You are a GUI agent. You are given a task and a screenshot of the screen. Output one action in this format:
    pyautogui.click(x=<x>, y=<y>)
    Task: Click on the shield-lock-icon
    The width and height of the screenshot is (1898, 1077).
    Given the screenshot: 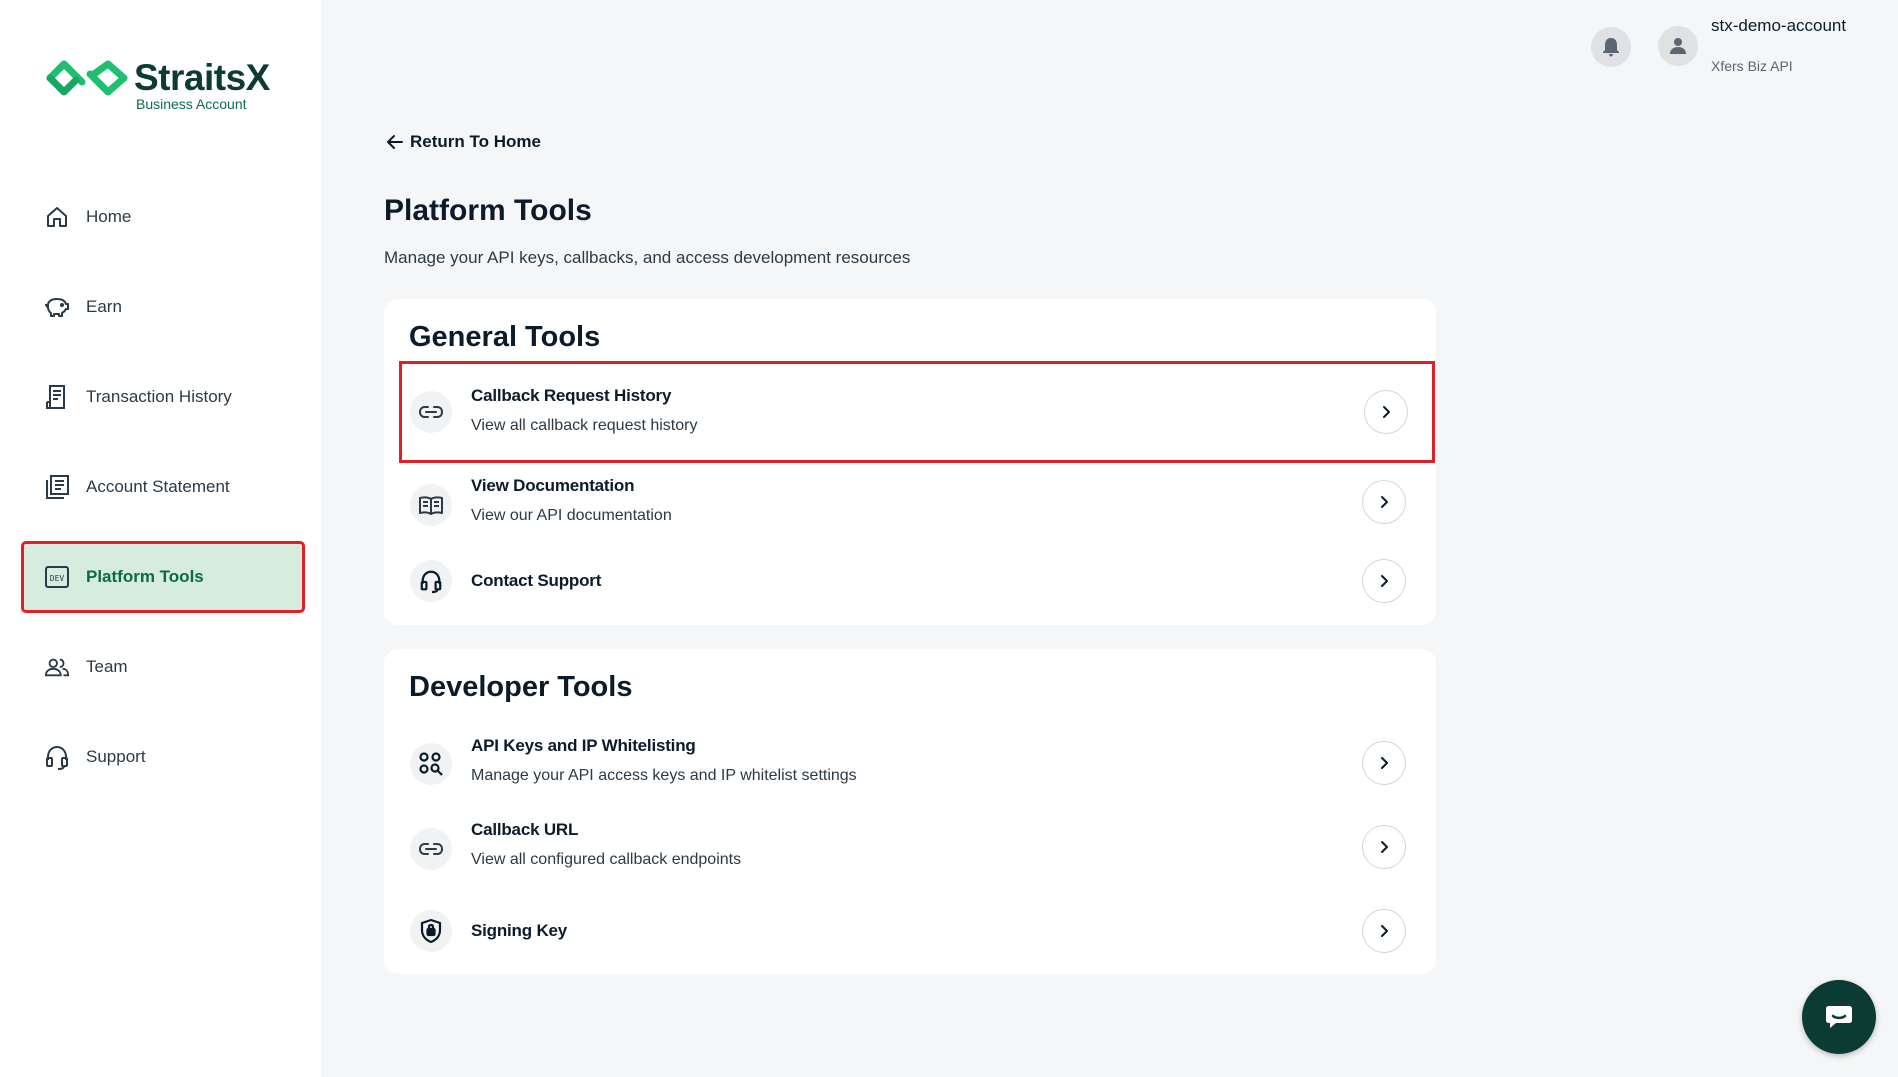 What is the action you would take?
    pyautogui.click(x=431, y=931)
    